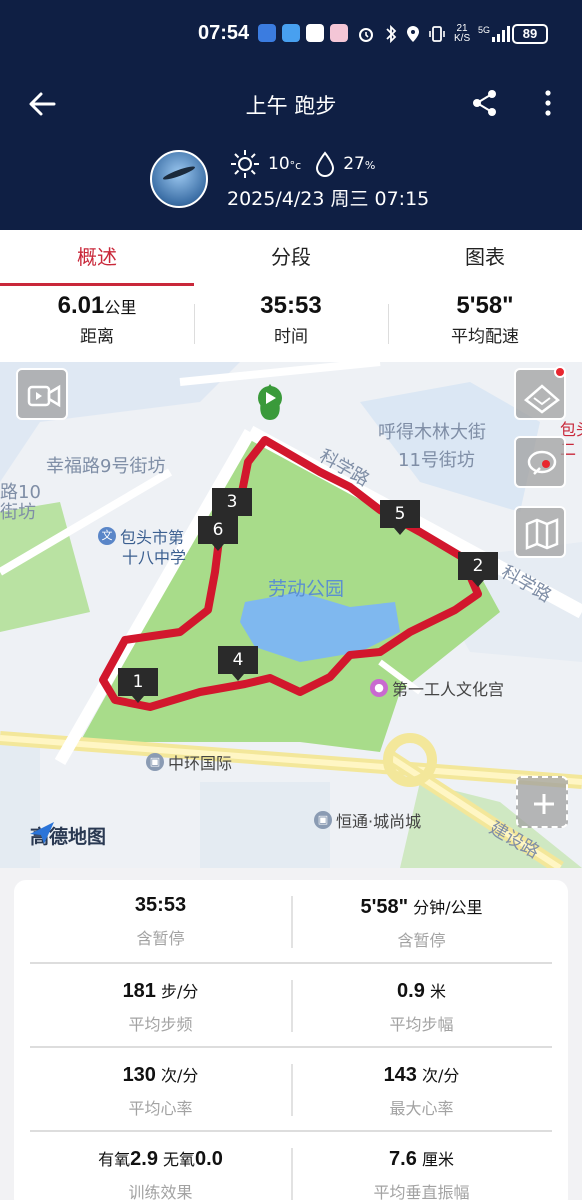 The height and width of the screenshot is (1200, 582). I want to click on signal-icon: 5G, so click(494, 33).